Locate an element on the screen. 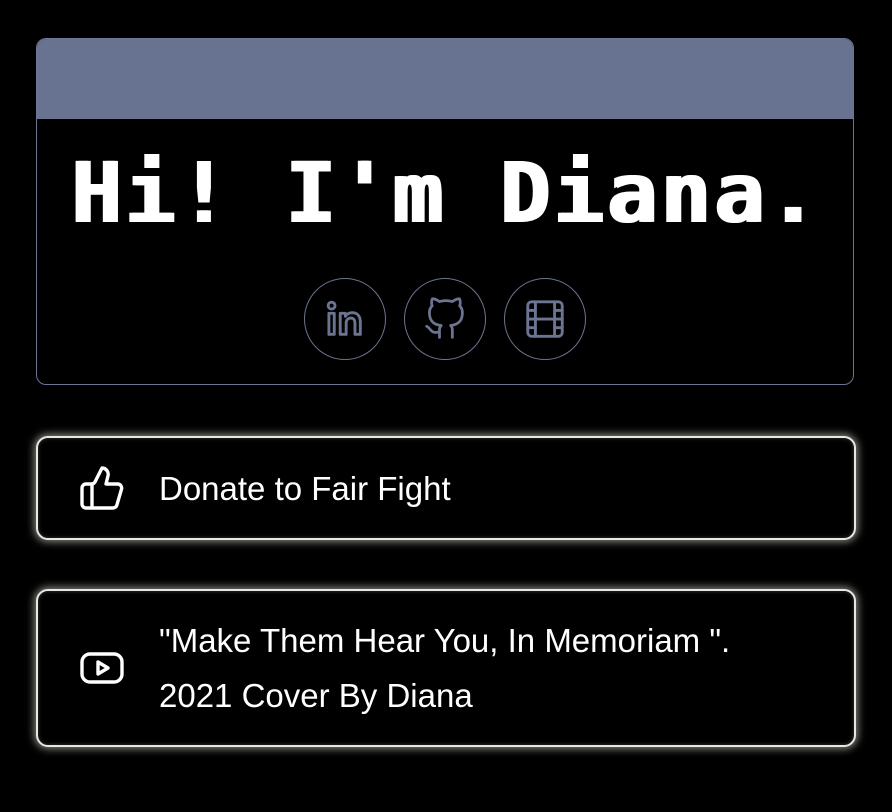  hero-title: Hi! I'm Diana. is located at coordinates (444, 193).